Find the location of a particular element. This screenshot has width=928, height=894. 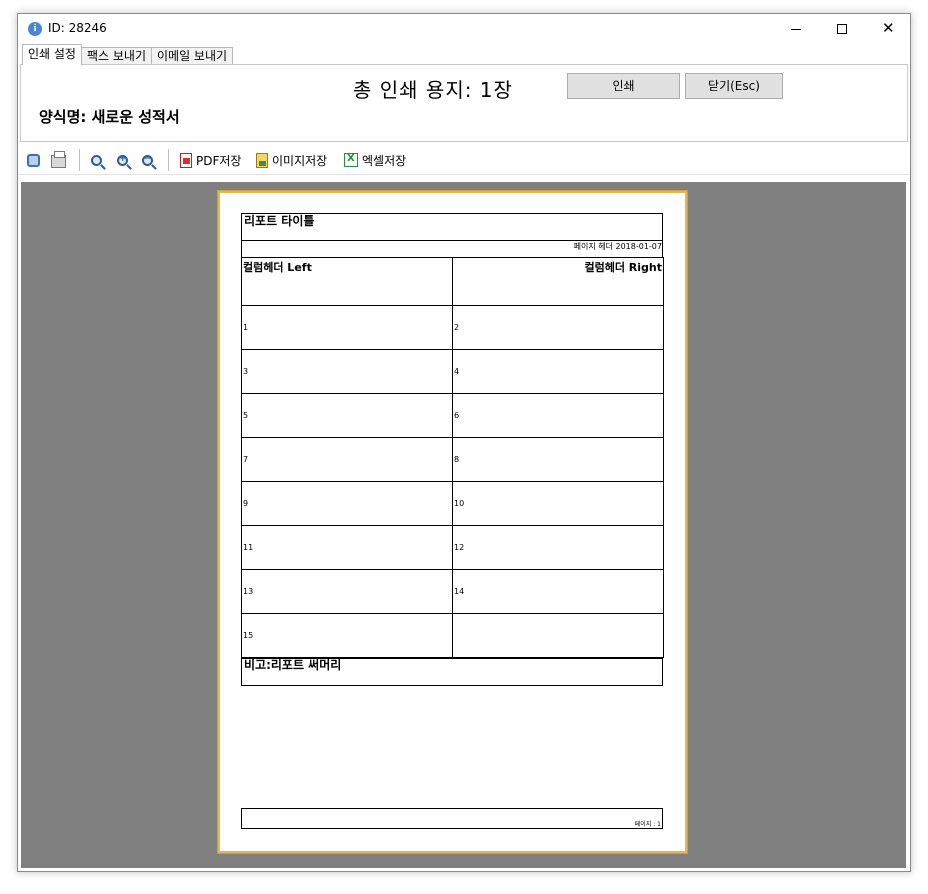

image-save-button: 이미지저장 is located at coordinates (291, 160).